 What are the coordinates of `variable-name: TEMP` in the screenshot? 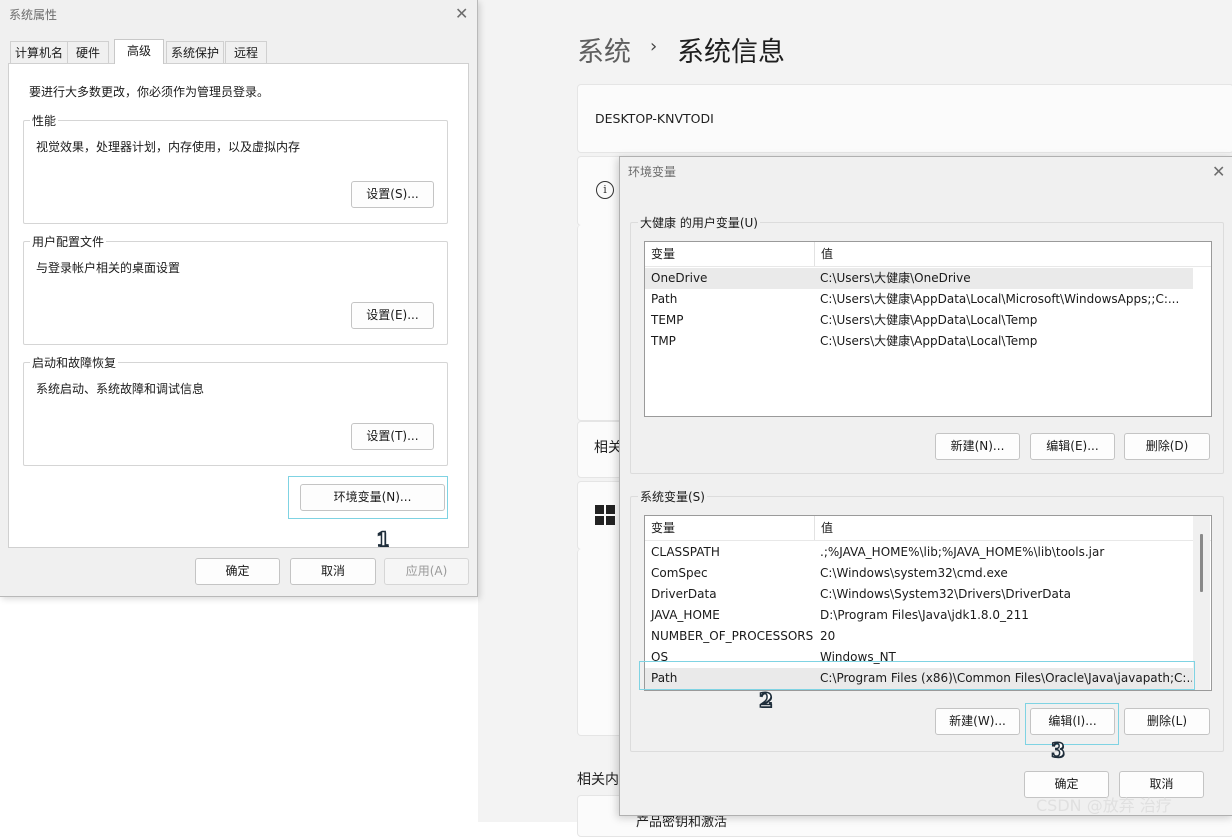 It's located at (667, 320).